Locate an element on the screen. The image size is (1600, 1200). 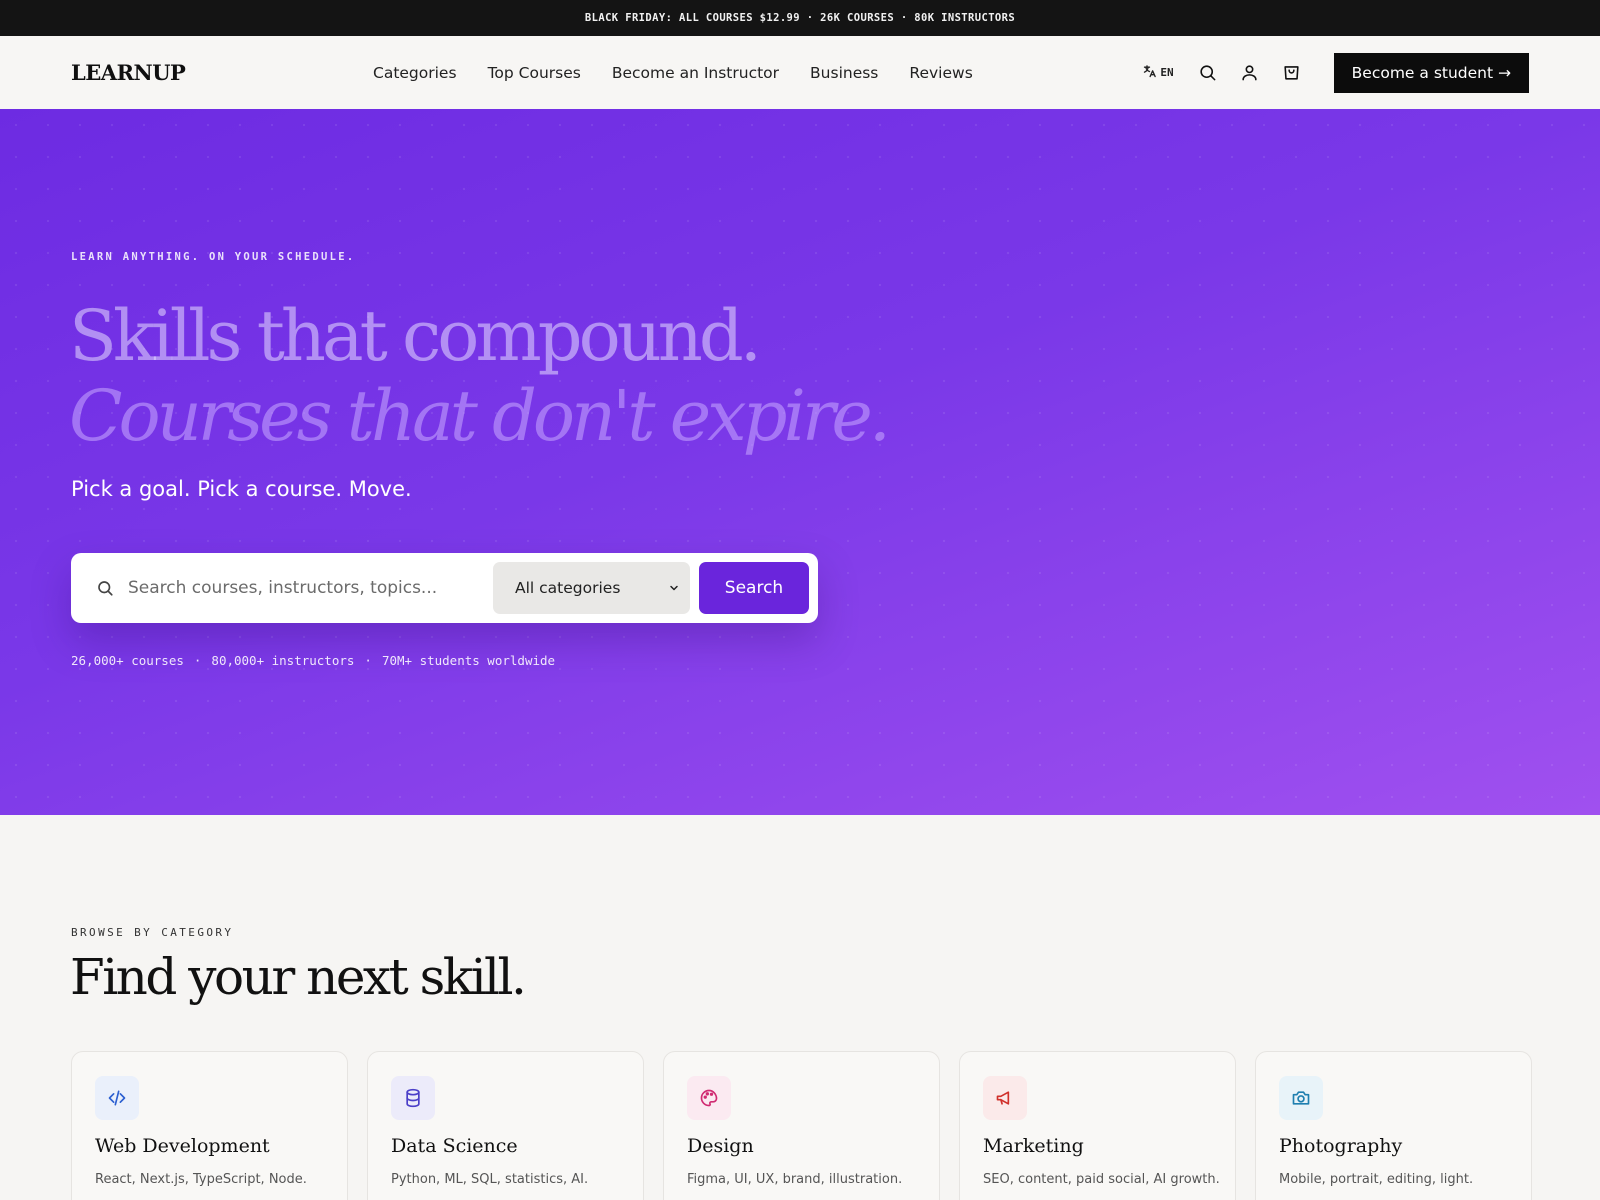
hero-headline-line2: Courses that don't expire. is located at coordinates (480, 416).